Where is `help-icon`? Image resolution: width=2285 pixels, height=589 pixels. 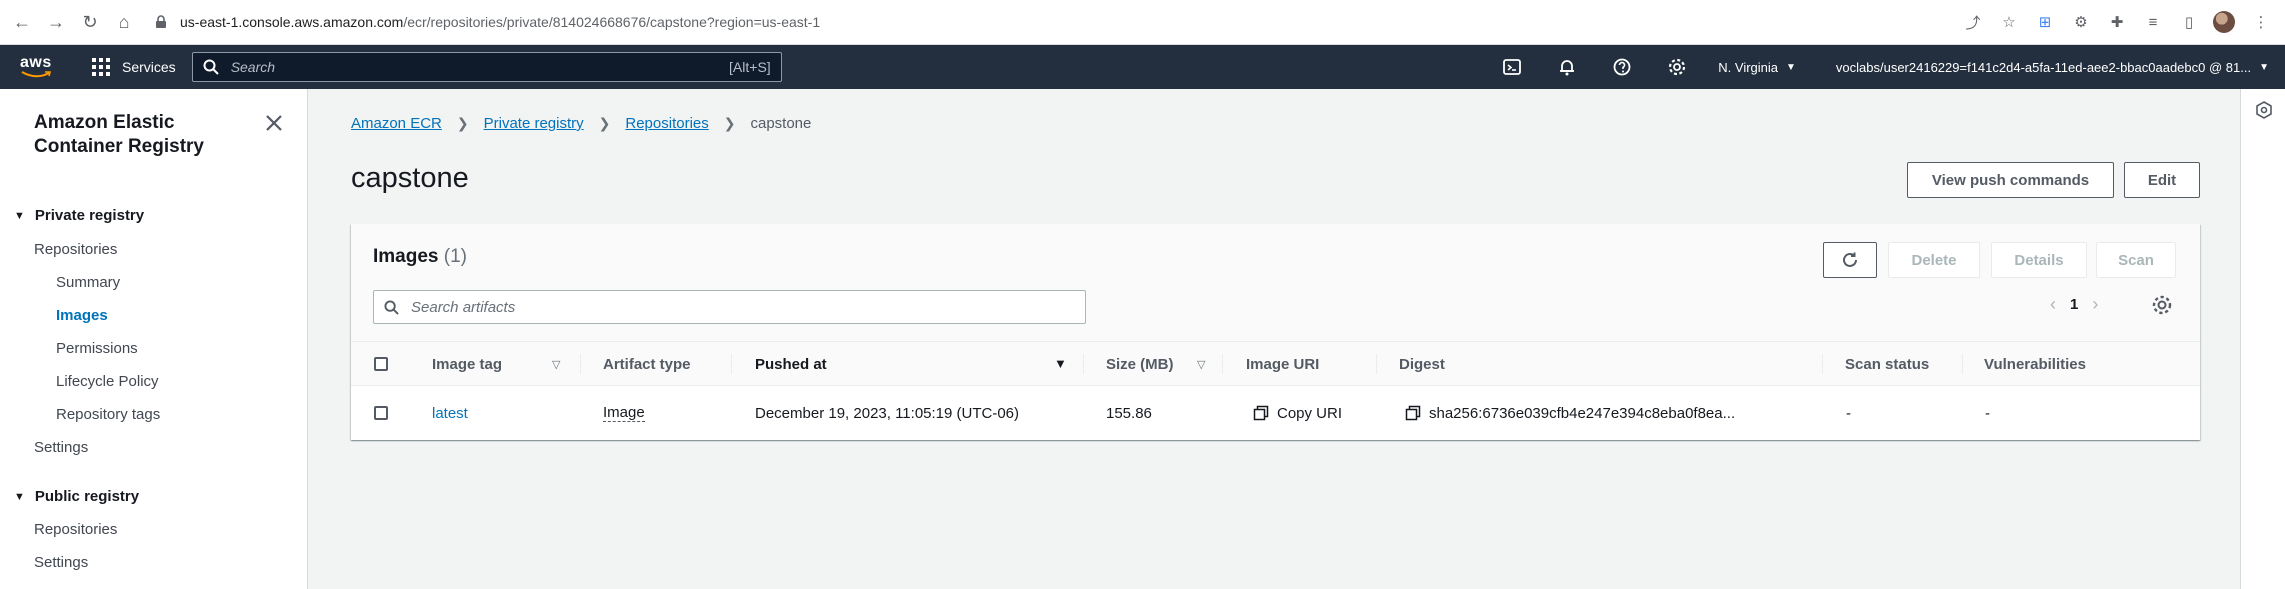
help-icon is located at coordinates (1622, 67).